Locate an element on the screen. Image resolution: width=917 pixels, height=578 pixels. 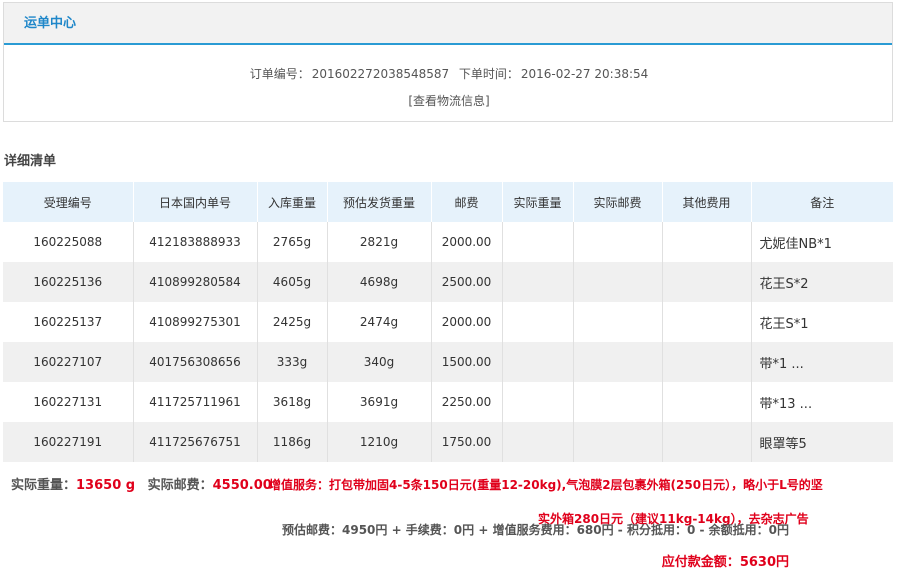
column-header: 预估发货重量 is located at coordinates (379, 202).